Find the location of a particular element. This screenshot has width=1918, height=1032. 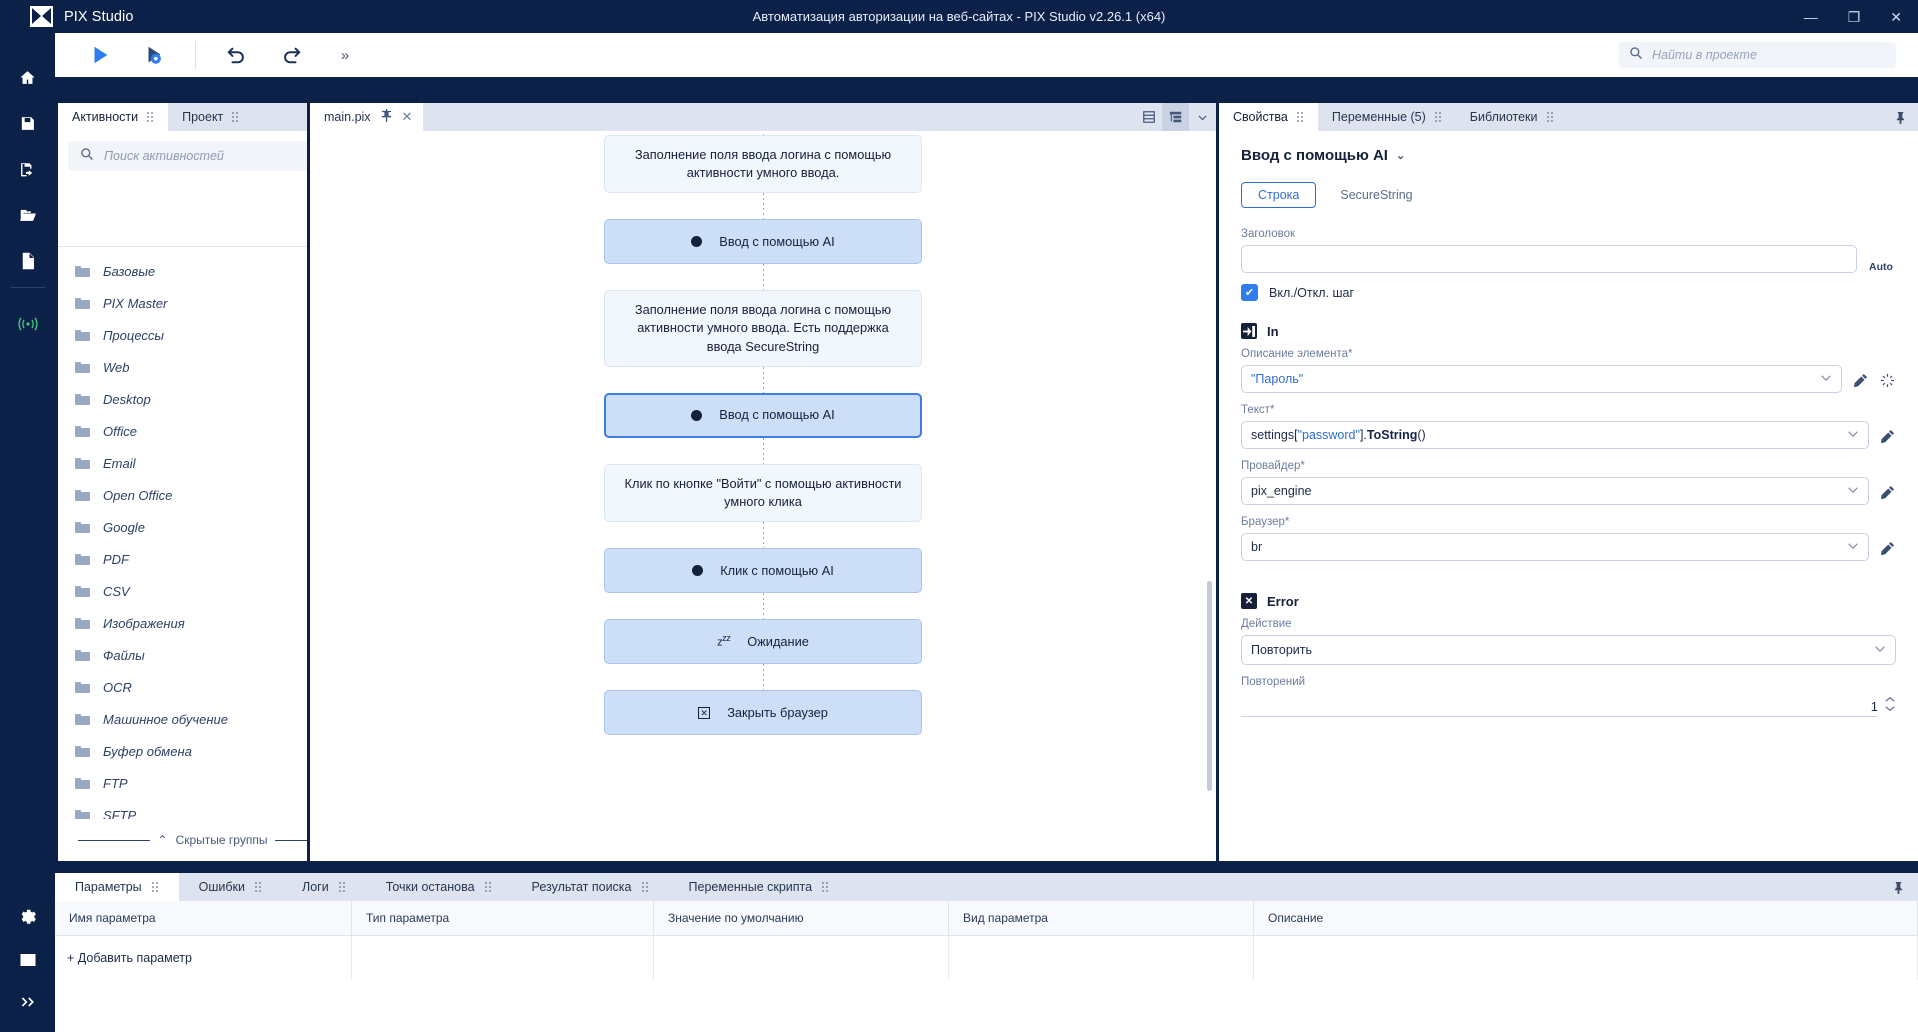

bottom-tab: Логи is located at coordinates (324, 887).